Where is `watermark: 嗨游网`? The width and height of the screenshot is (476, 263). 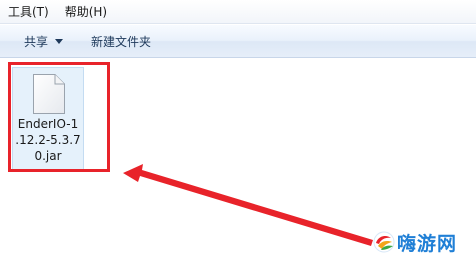
watermark: 嗨游网 is located at coordinates (423, 242).